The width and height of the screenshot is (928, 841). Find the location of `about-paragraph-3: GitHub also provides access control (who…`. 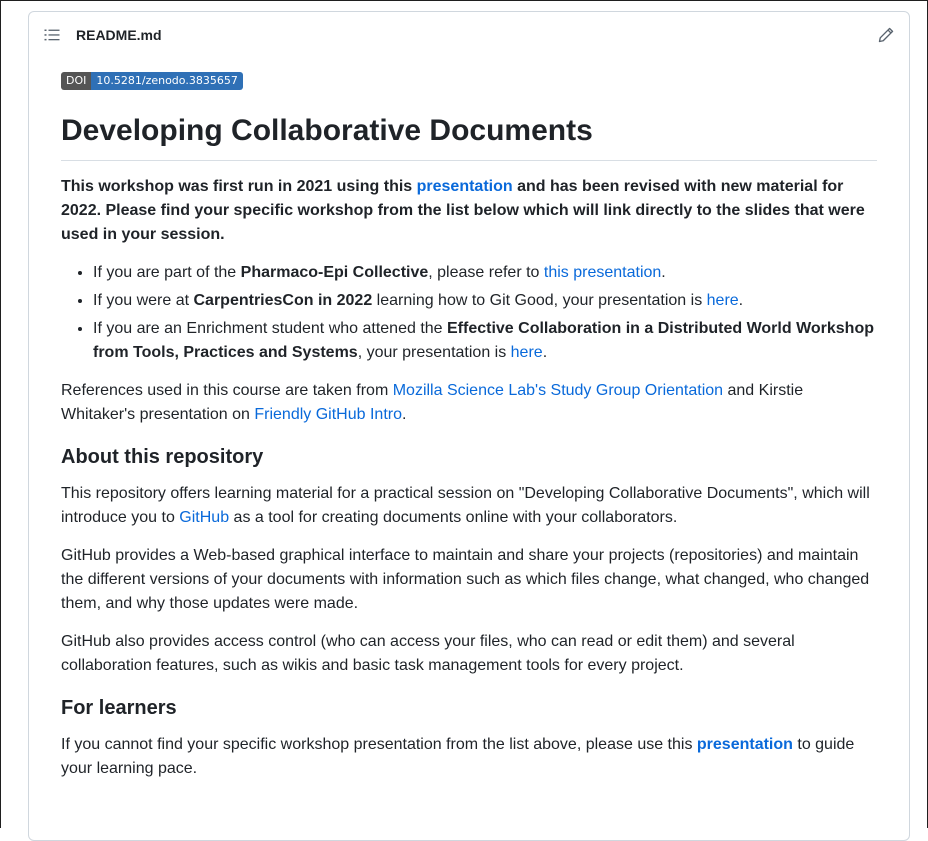

about-paragraph-3: GitHub also provides access control (who… is located at coordinates (428, 653).